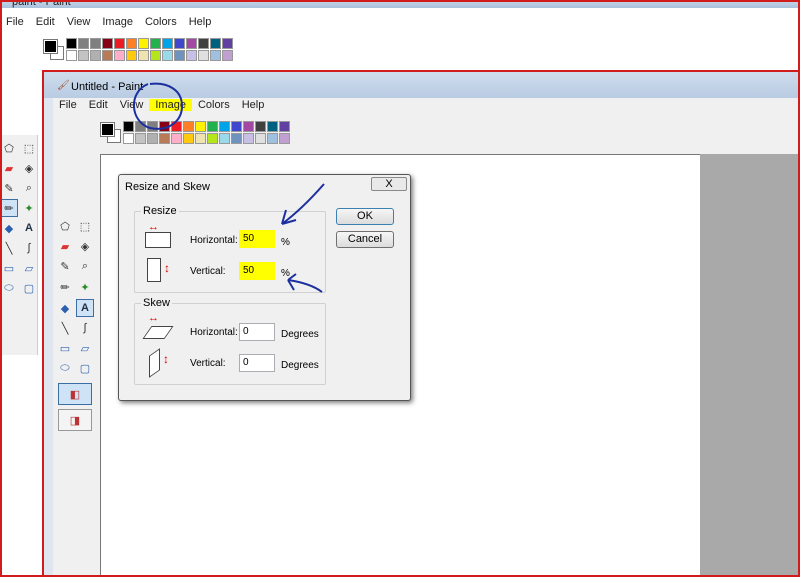 The height and width of the screenshot is (577, 800). I want to click on arrow-annotation-vertical, so click(305, 283).